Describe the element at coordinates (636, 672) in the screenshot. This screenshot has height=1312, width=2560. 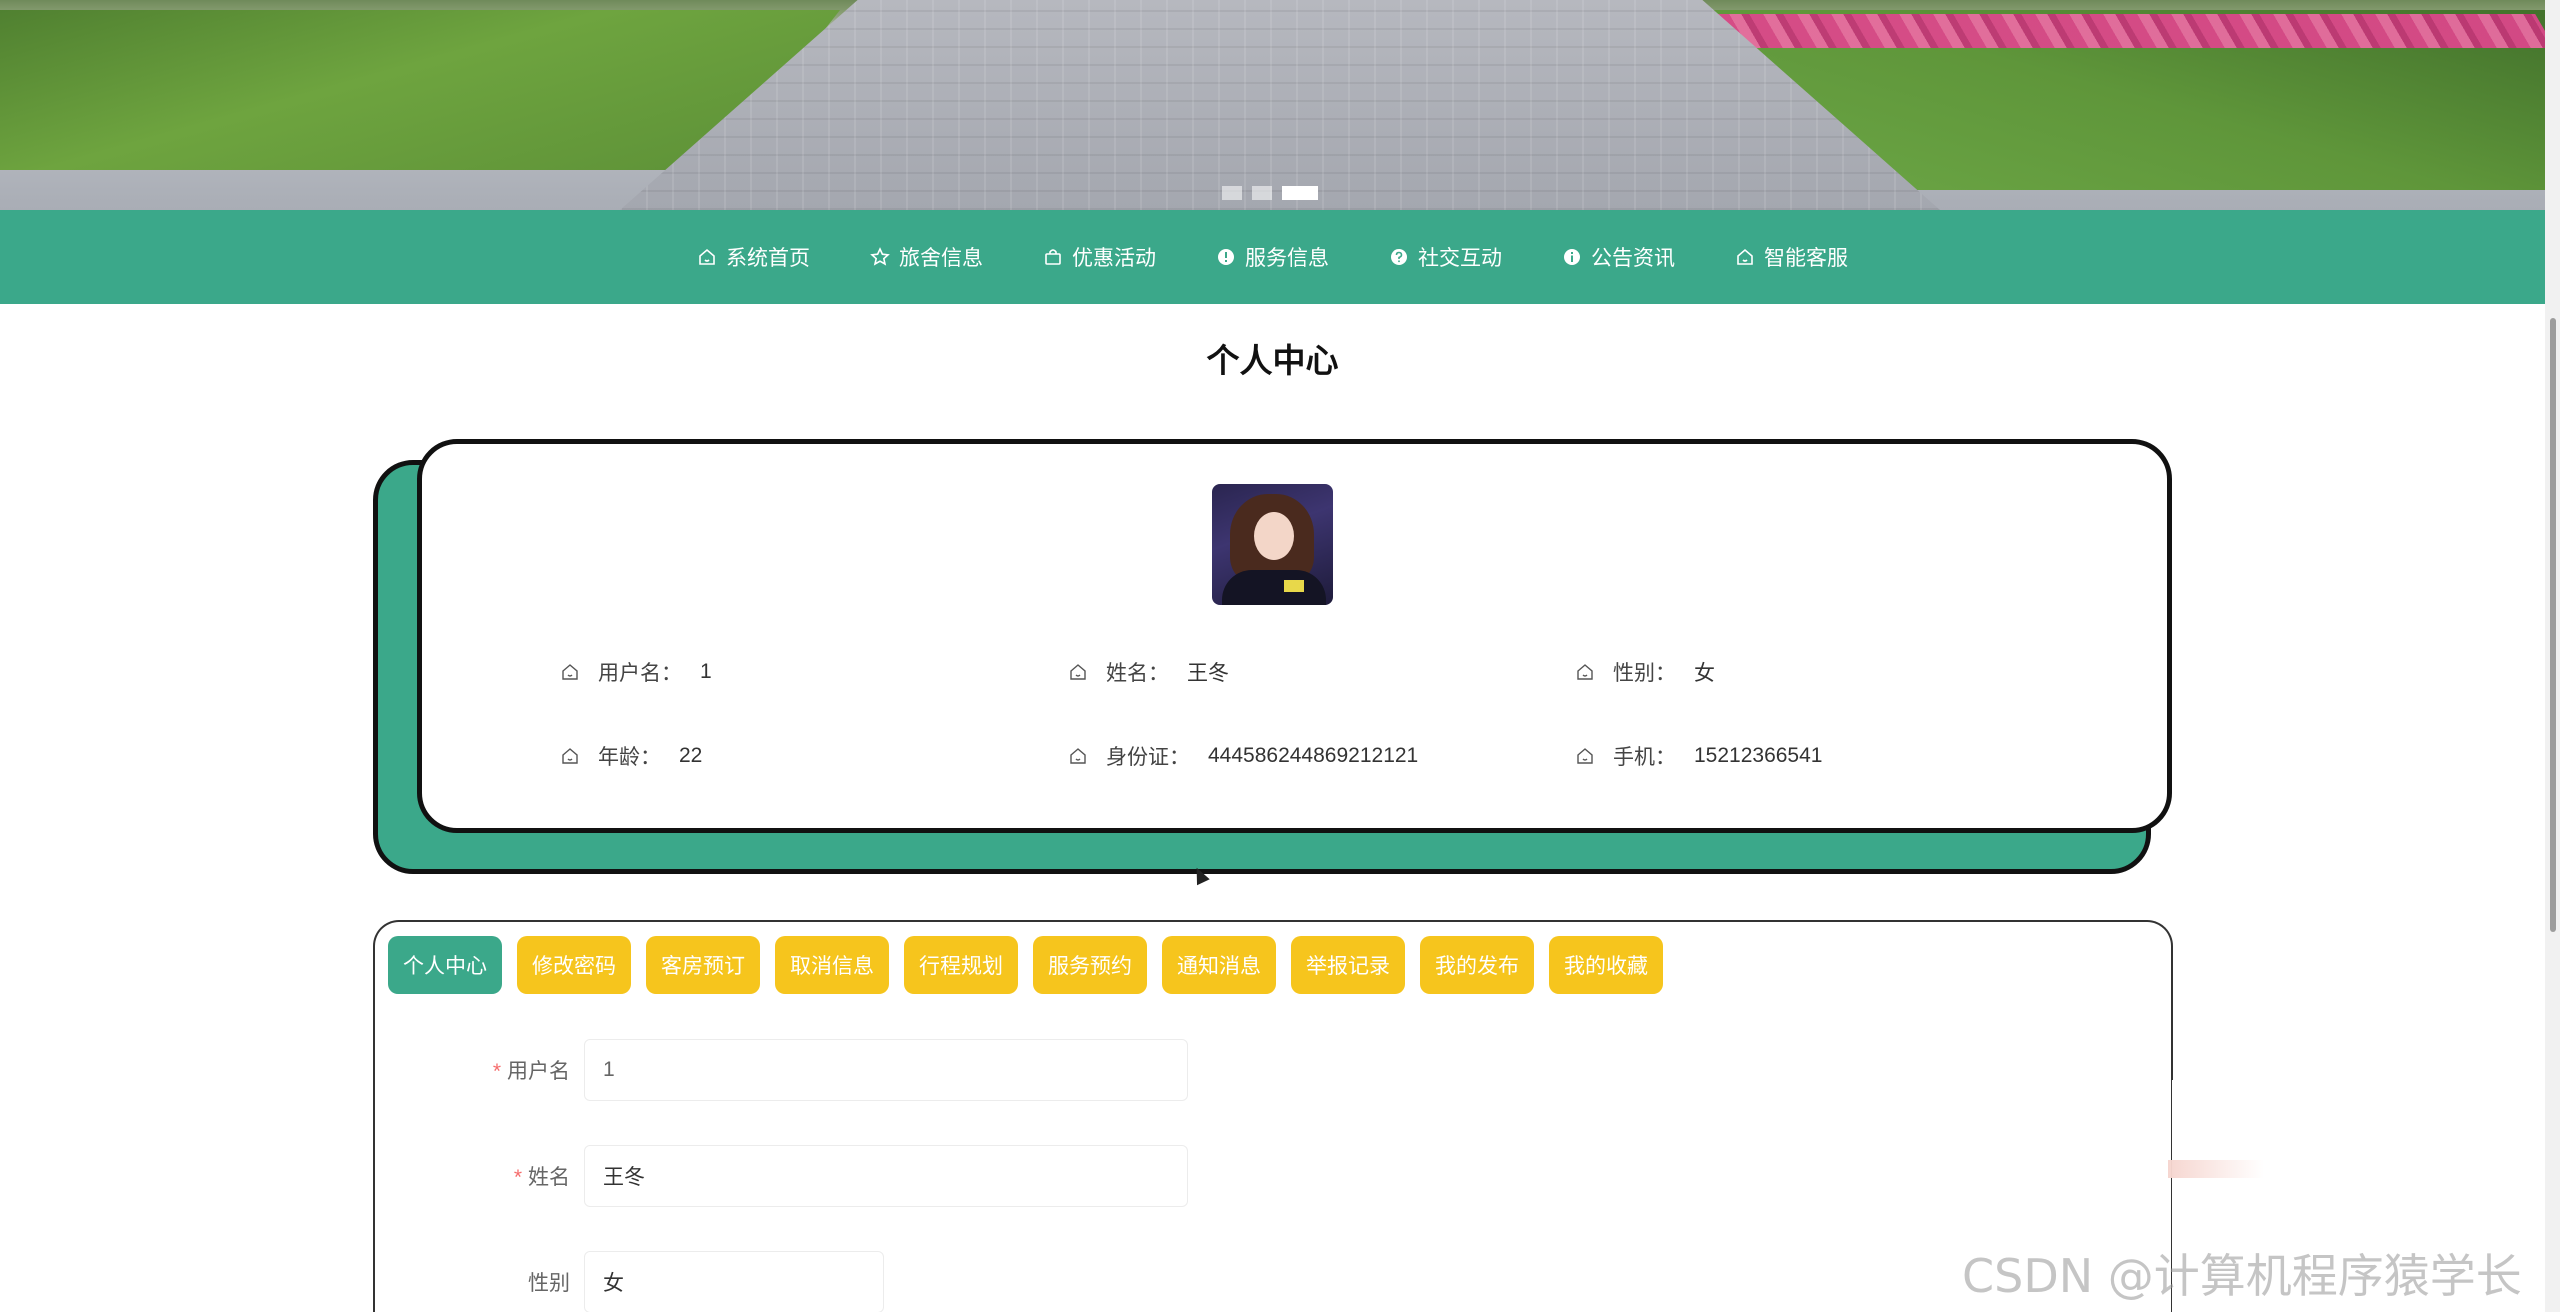
I see `profile-username: 用户名： 1` at that location.